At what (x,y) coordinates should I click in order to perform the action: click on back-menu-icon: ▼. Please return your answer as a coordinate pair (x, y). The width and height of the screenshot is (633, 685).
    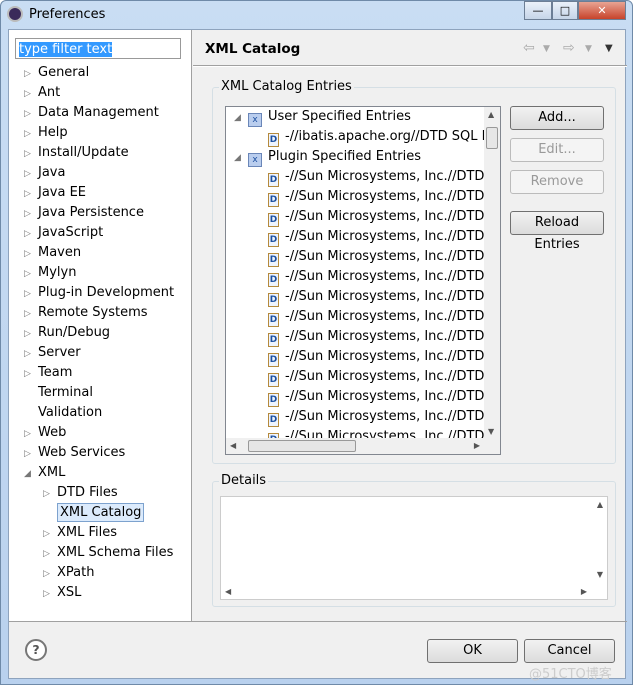
    Looking at the image, I should click on (546, 49).